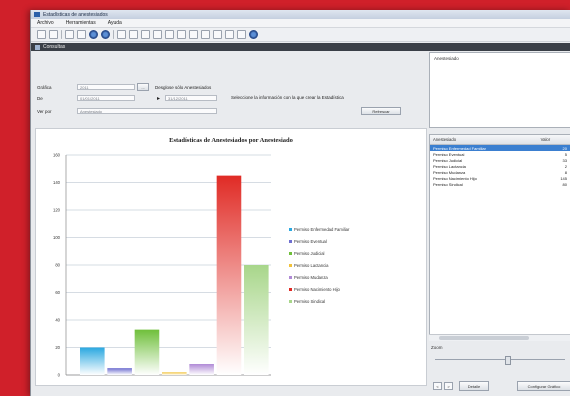 The height and width of the screenshot is (396, 570). What do you see at coordinates (37, 14) in the screenshot?
I see `app-icon` at bounding box center [37, 14].